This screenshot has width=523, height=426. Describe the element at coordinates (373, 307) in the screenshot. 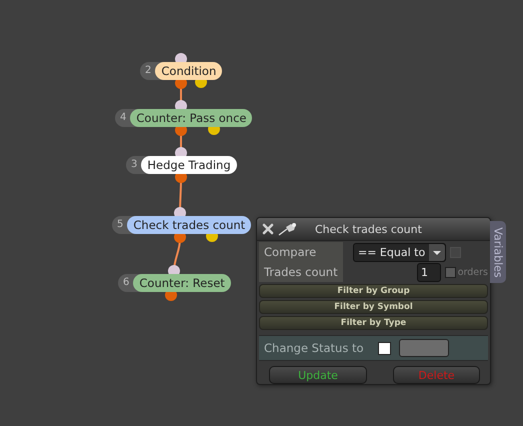

I see `filter-section-header: Filter by Symbol` at that location.